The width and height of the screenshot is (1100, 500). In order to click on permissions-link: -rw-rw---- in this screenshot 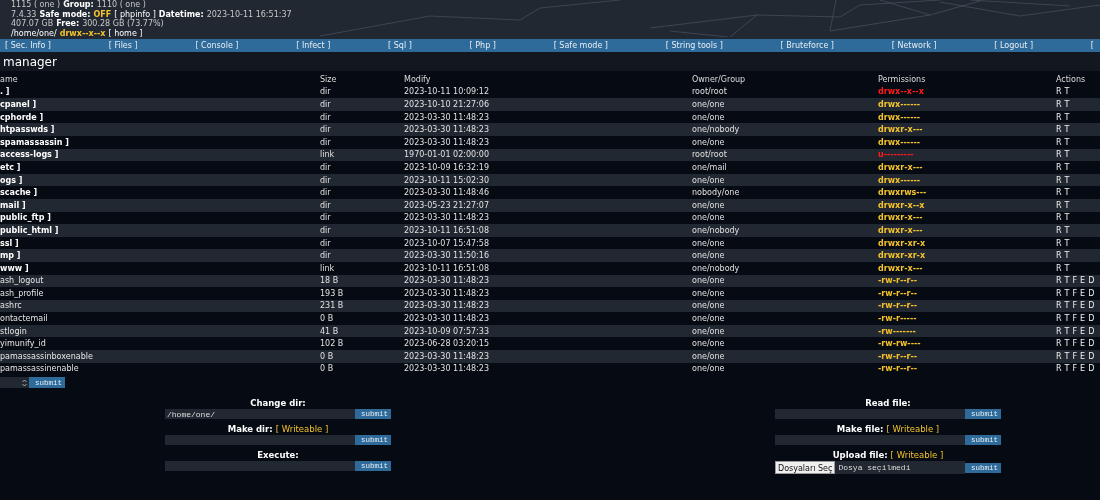, I will do `click(967, 344)`.